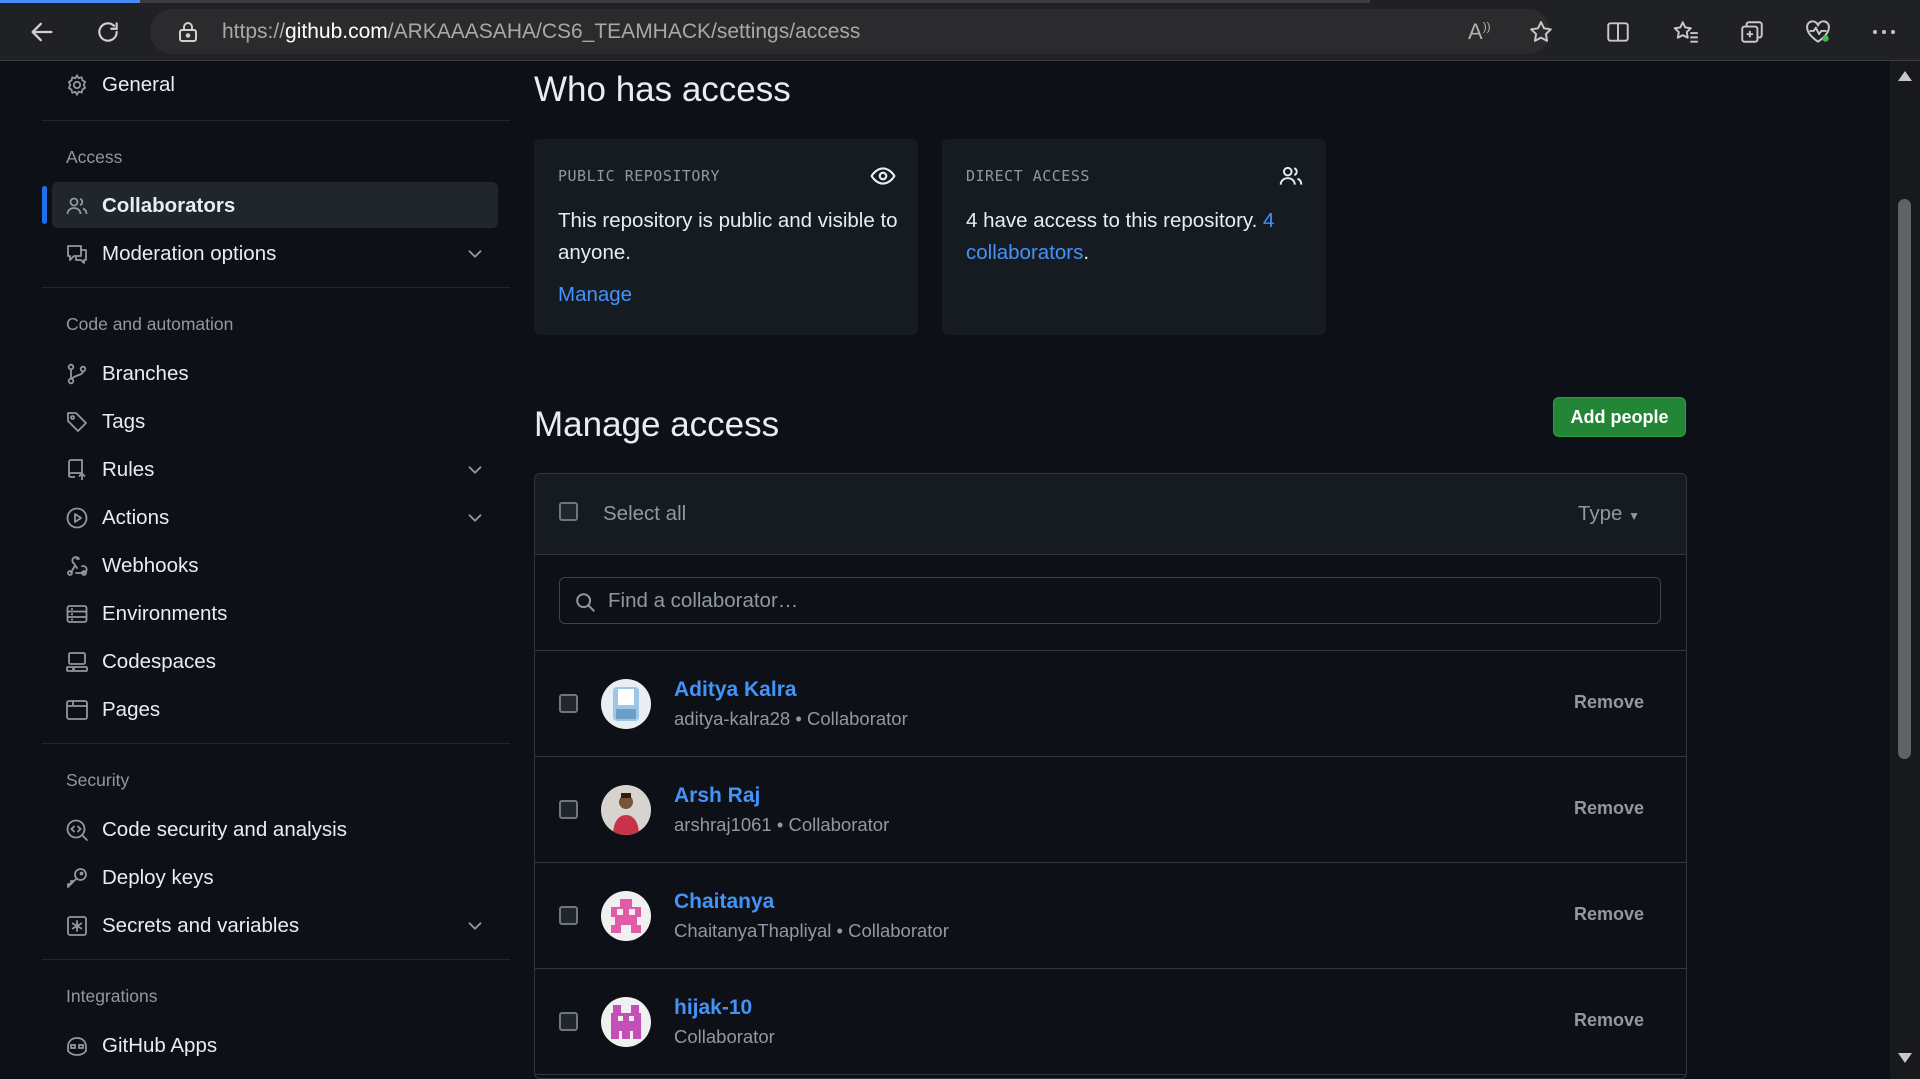 Image resolution: width=1920 pixels, height=1079 pixels. What do you see at coordinates (724, 902) in the screenshot?
I see `collaborator-name-link: Chaitanya` at bounding box center [724, 902].